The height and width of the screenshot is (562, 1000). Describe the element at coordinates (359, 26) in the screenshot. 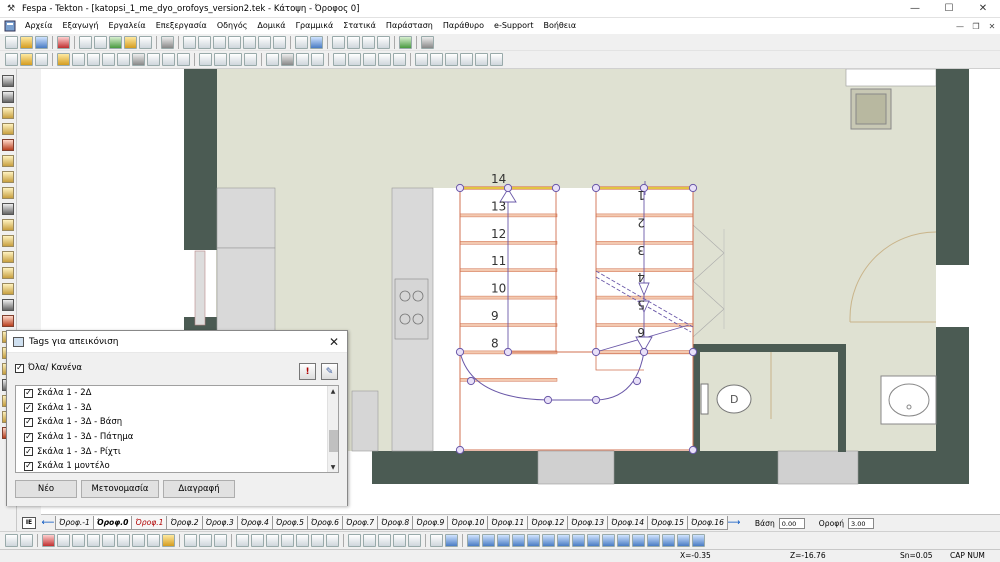

I see `menu-static: Στατικά` at that location.